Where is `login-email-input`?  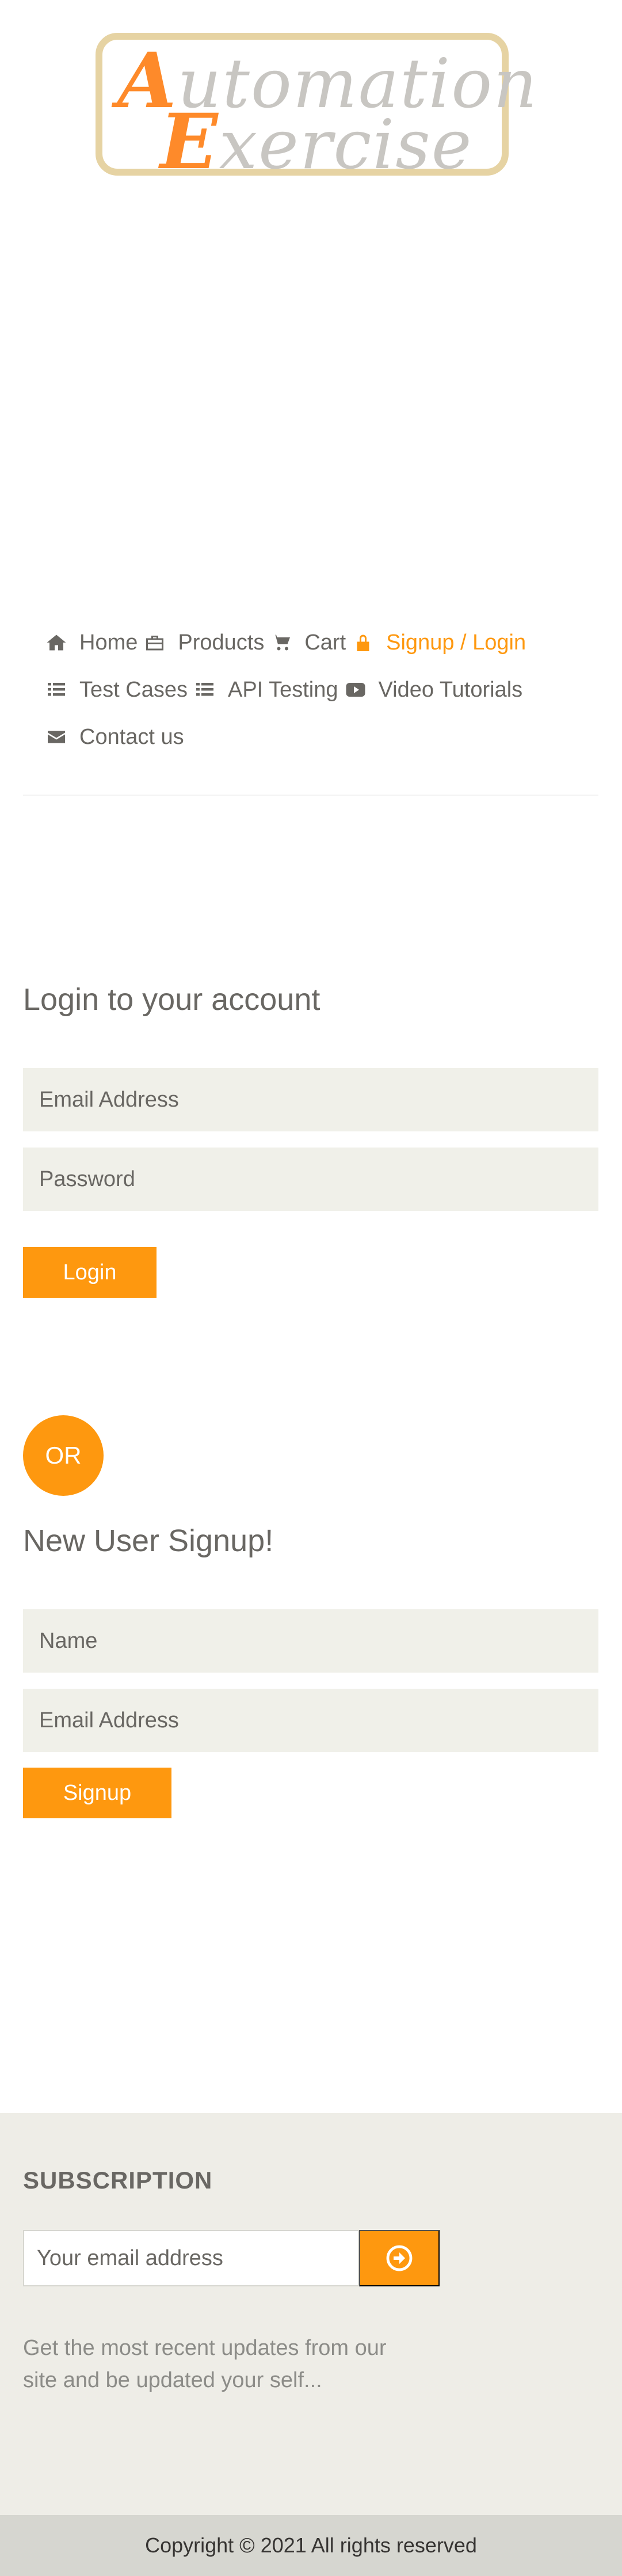 login-email-input is located at coordinates (310, 1099).